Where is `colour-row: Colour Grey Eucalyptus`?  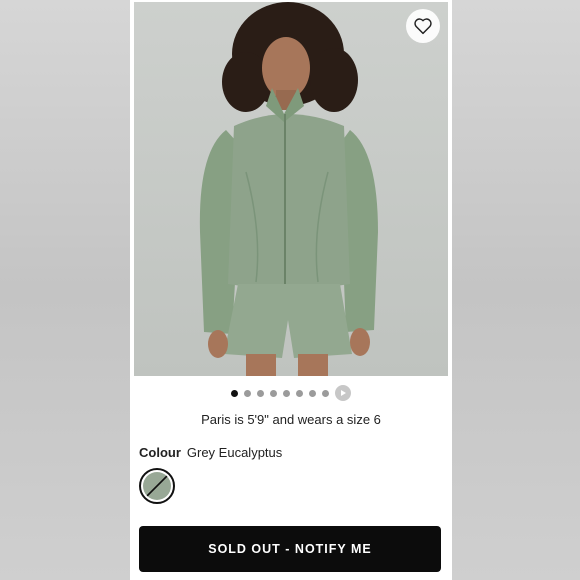 colour-row: Colour Grey Eucalyptus is located at coordinates (210, 452).